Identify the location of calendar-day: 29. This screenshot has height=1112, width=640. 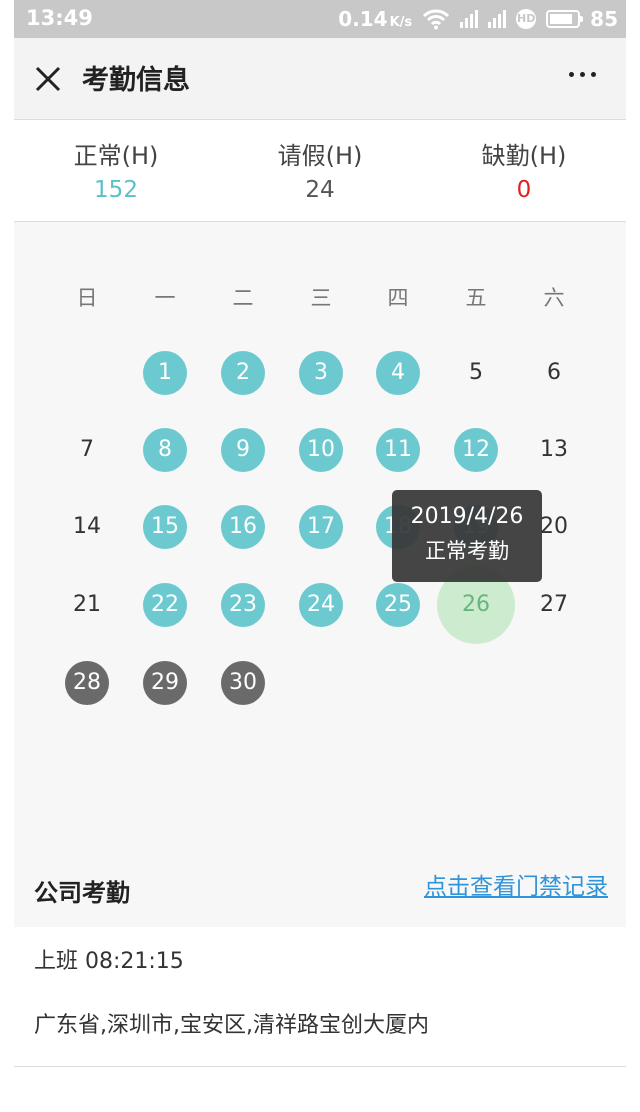
(165, 683).